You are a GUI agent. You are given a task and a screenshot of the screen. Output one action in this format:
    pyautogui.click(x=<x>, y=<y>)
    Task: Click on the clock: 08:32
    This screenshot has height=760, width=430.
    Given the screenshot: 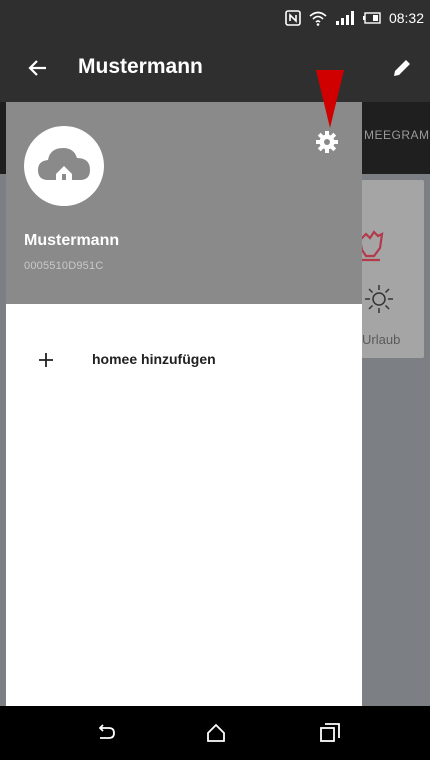 What is the action you would take?
    pyautogui.click(x=406, y=18)
    